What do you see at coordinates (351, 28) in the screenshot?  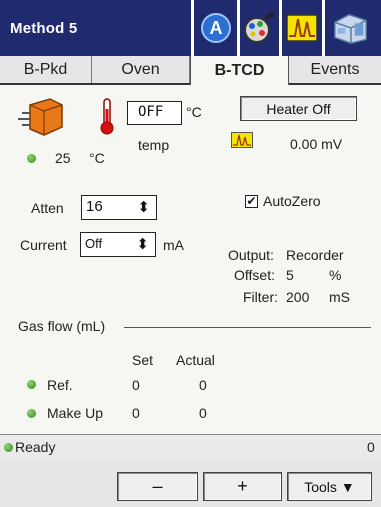 I see `instrument-icon` at bounding box center [351, 28].